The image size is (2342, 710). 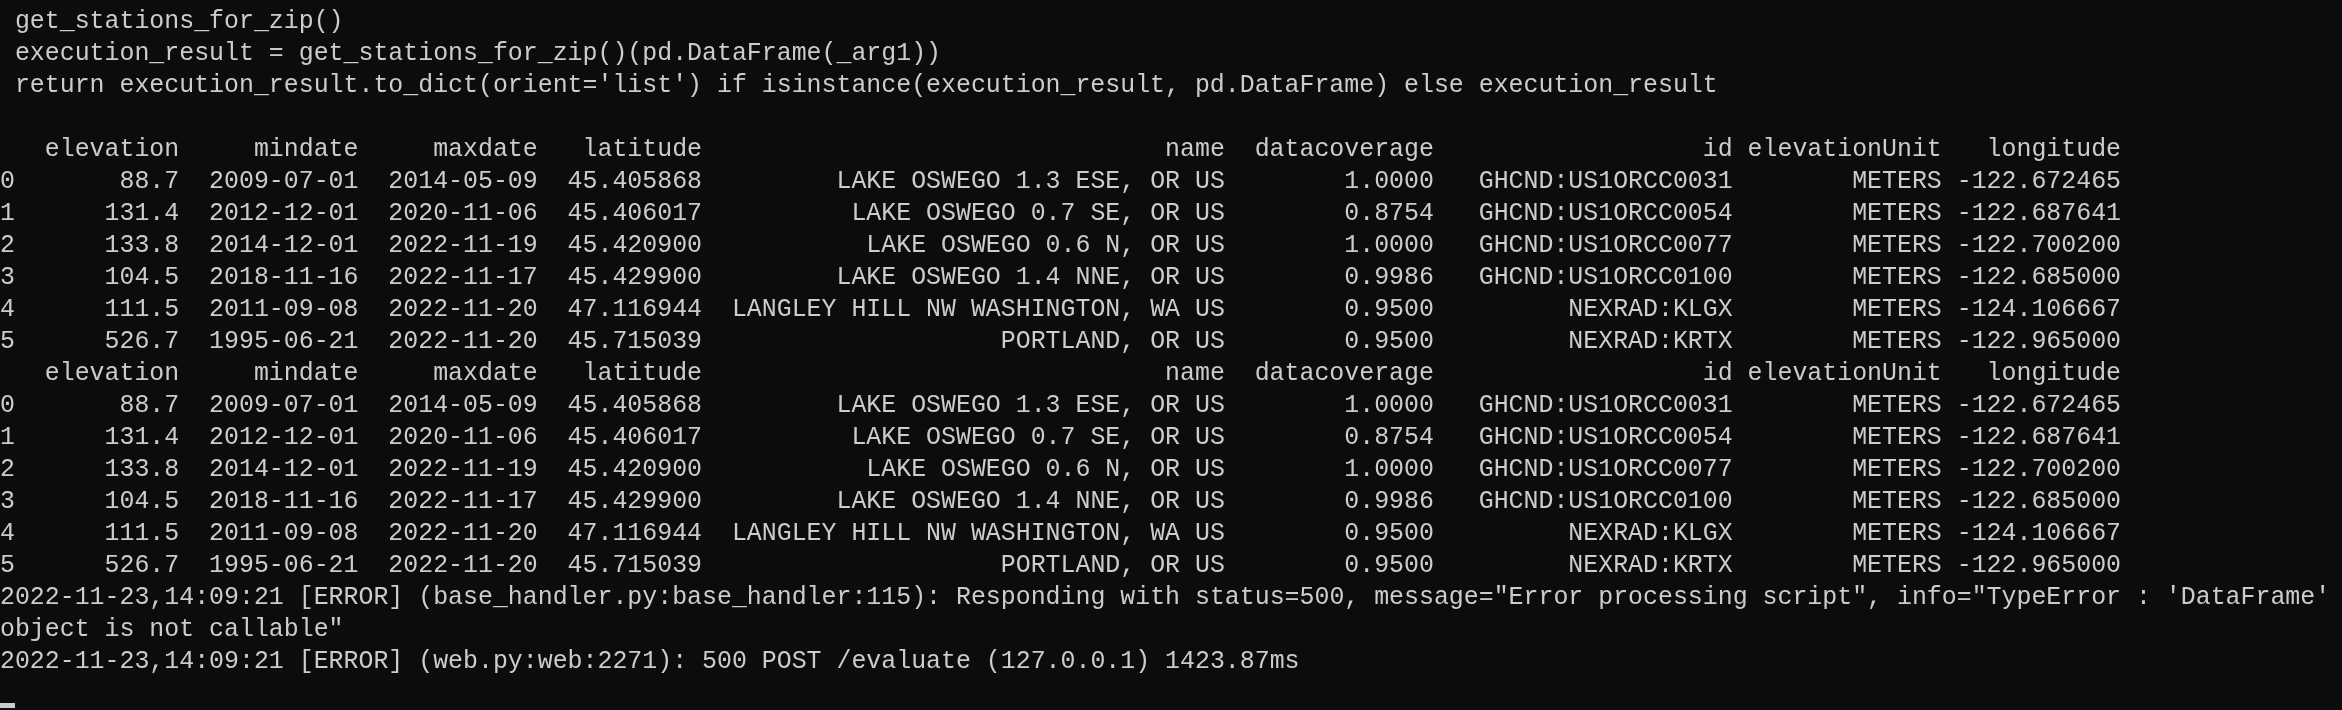 I want to click on table-cell-text: LAKE OSWEGO 1.3 ESE, OR US, so click(x=1030, y=405).